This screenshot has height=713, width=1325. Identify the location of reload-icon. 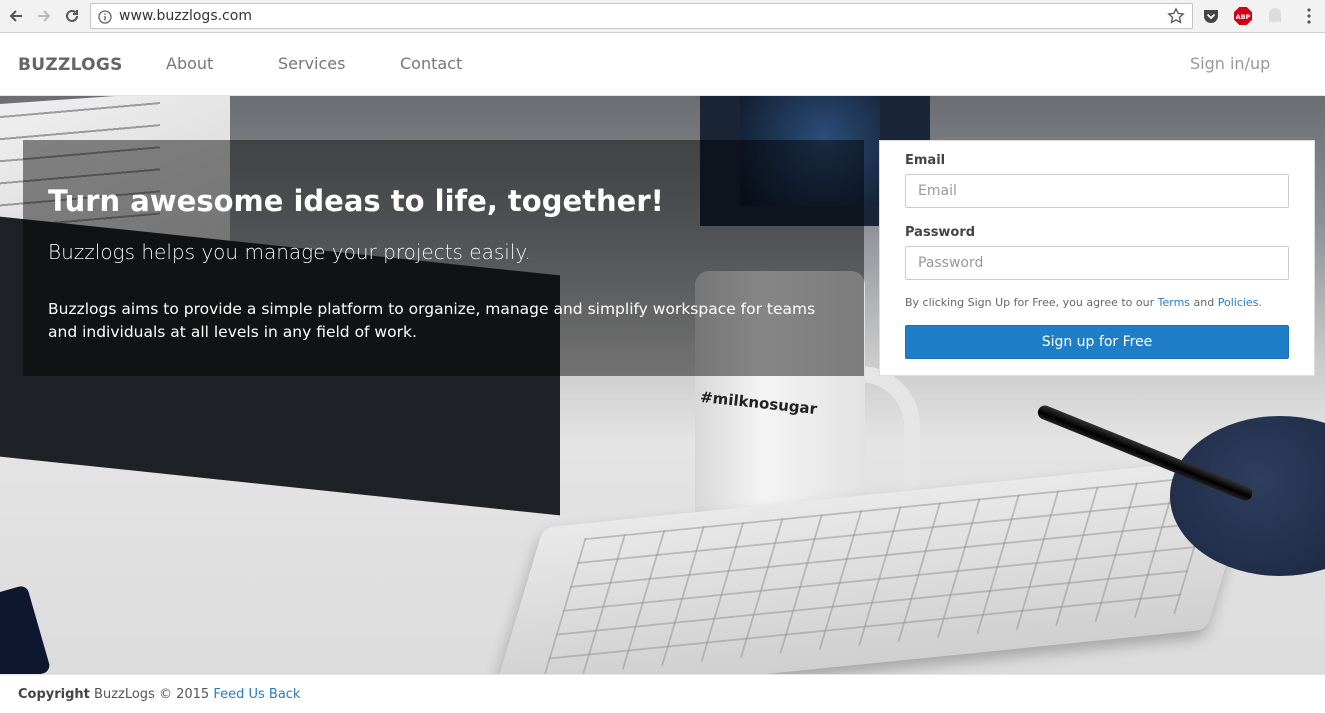
(72, 16).